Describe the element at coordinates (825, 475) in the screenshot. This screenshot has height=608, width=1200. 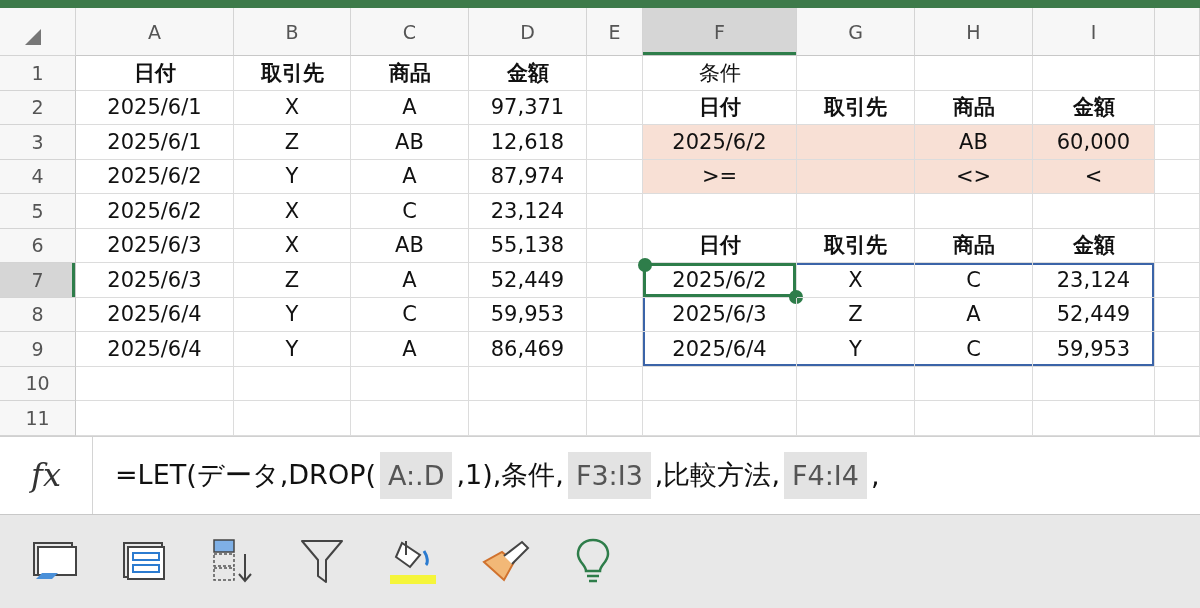
I see `range-reference: F4:I4` at that location.